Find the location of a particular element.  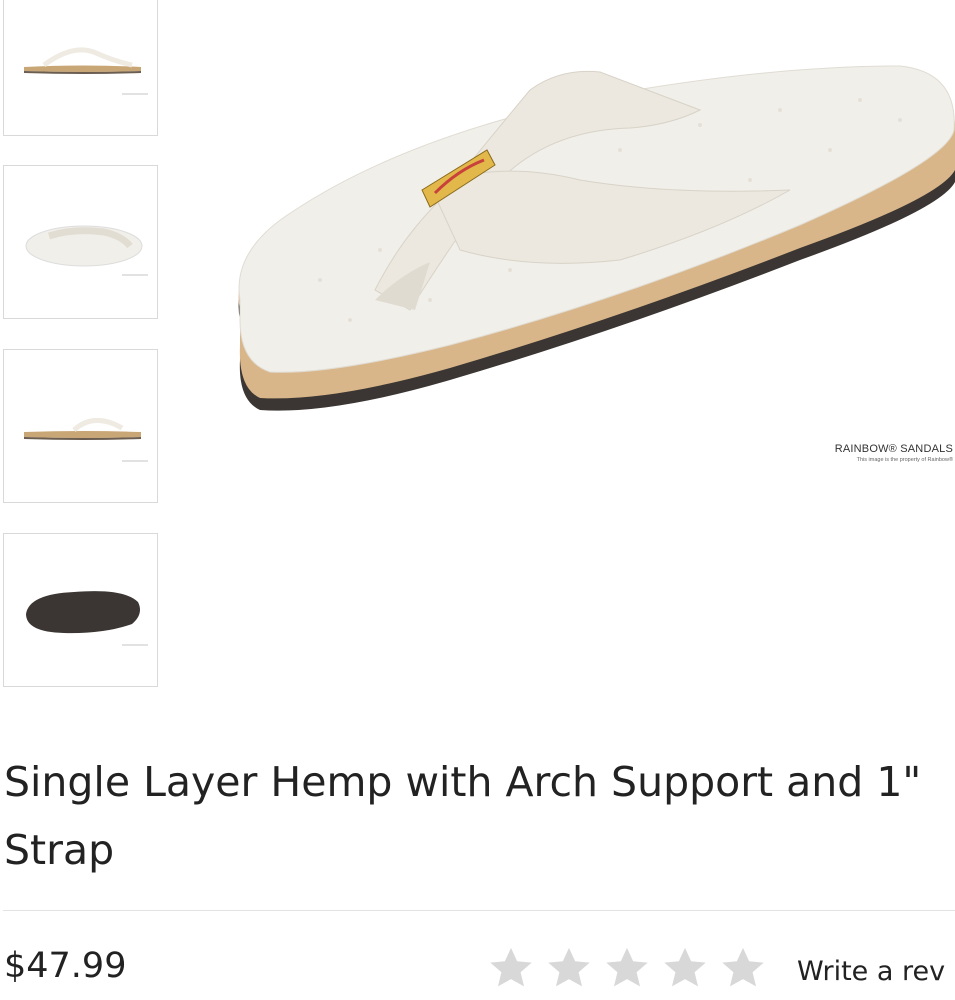

rating-stars is located at coordinates (627, 968).